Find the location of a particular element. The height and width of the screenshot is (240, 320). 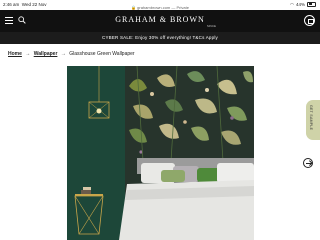

get-sample-tab: GET SAMPLE is located at coordinates (313, 120).